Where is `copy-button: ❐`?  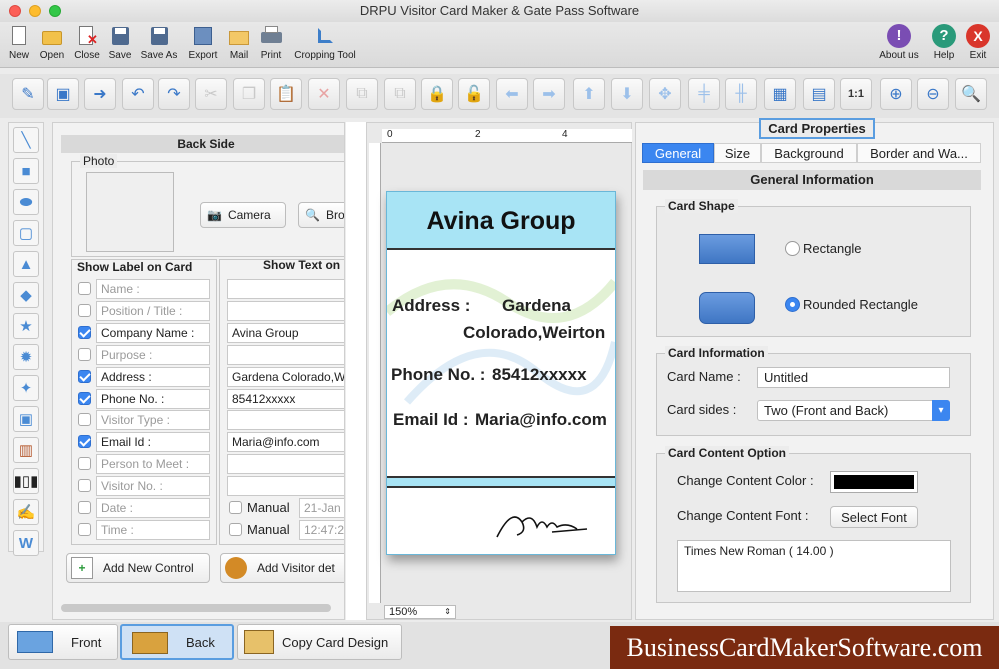 copy-button: ❐ is located at coordinates (249, 94).